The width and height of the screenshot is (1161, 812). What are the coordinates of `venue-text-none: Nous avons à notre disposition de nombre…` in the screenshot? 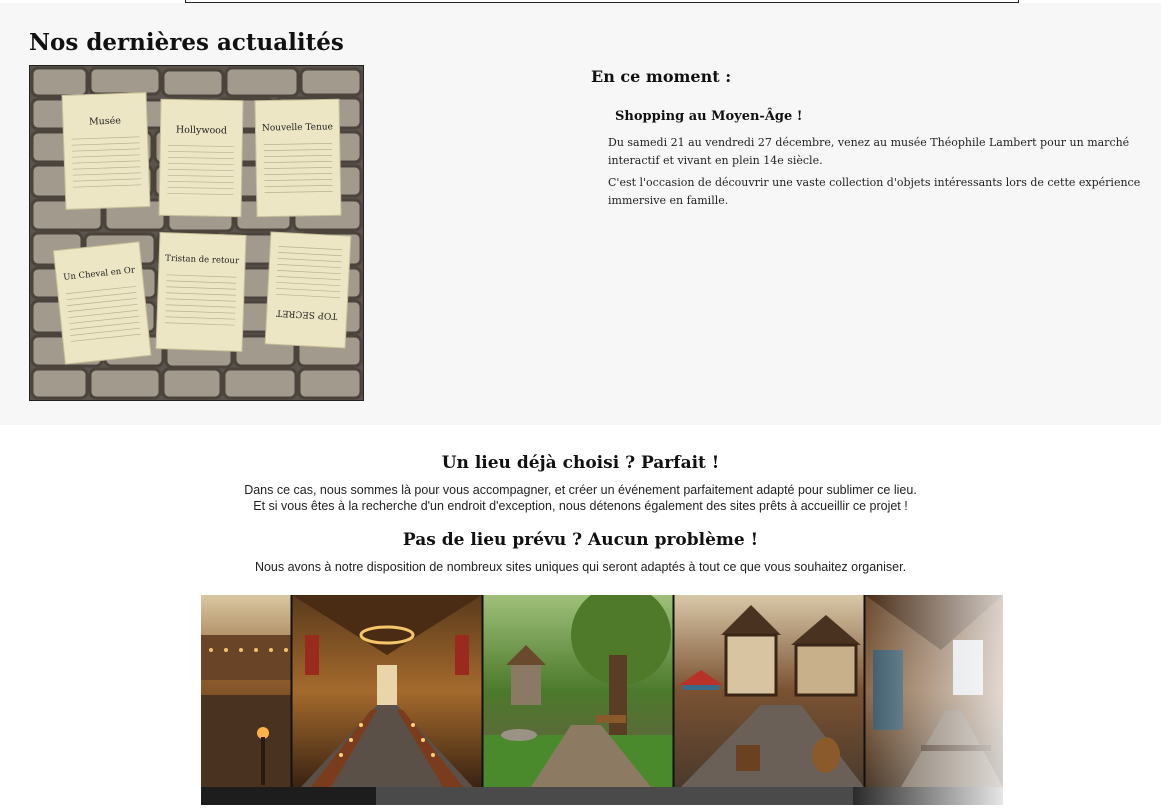 It's located at (580, 567).